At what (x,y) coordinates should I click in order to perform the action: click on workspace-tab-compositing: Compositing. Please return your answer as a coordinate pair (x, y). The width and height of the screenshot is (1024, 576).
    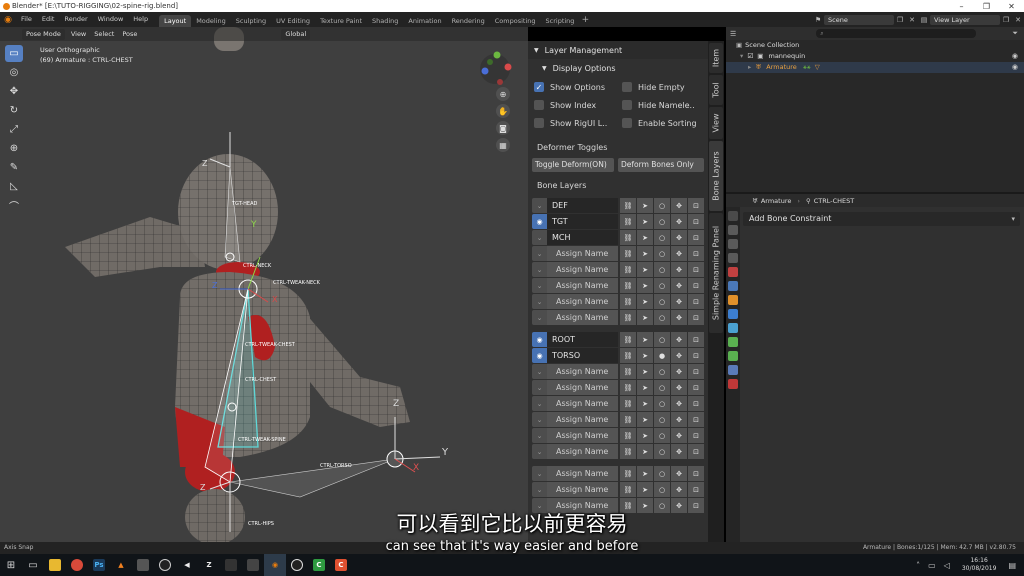
    Looking at the image, I should click on (515, 21).